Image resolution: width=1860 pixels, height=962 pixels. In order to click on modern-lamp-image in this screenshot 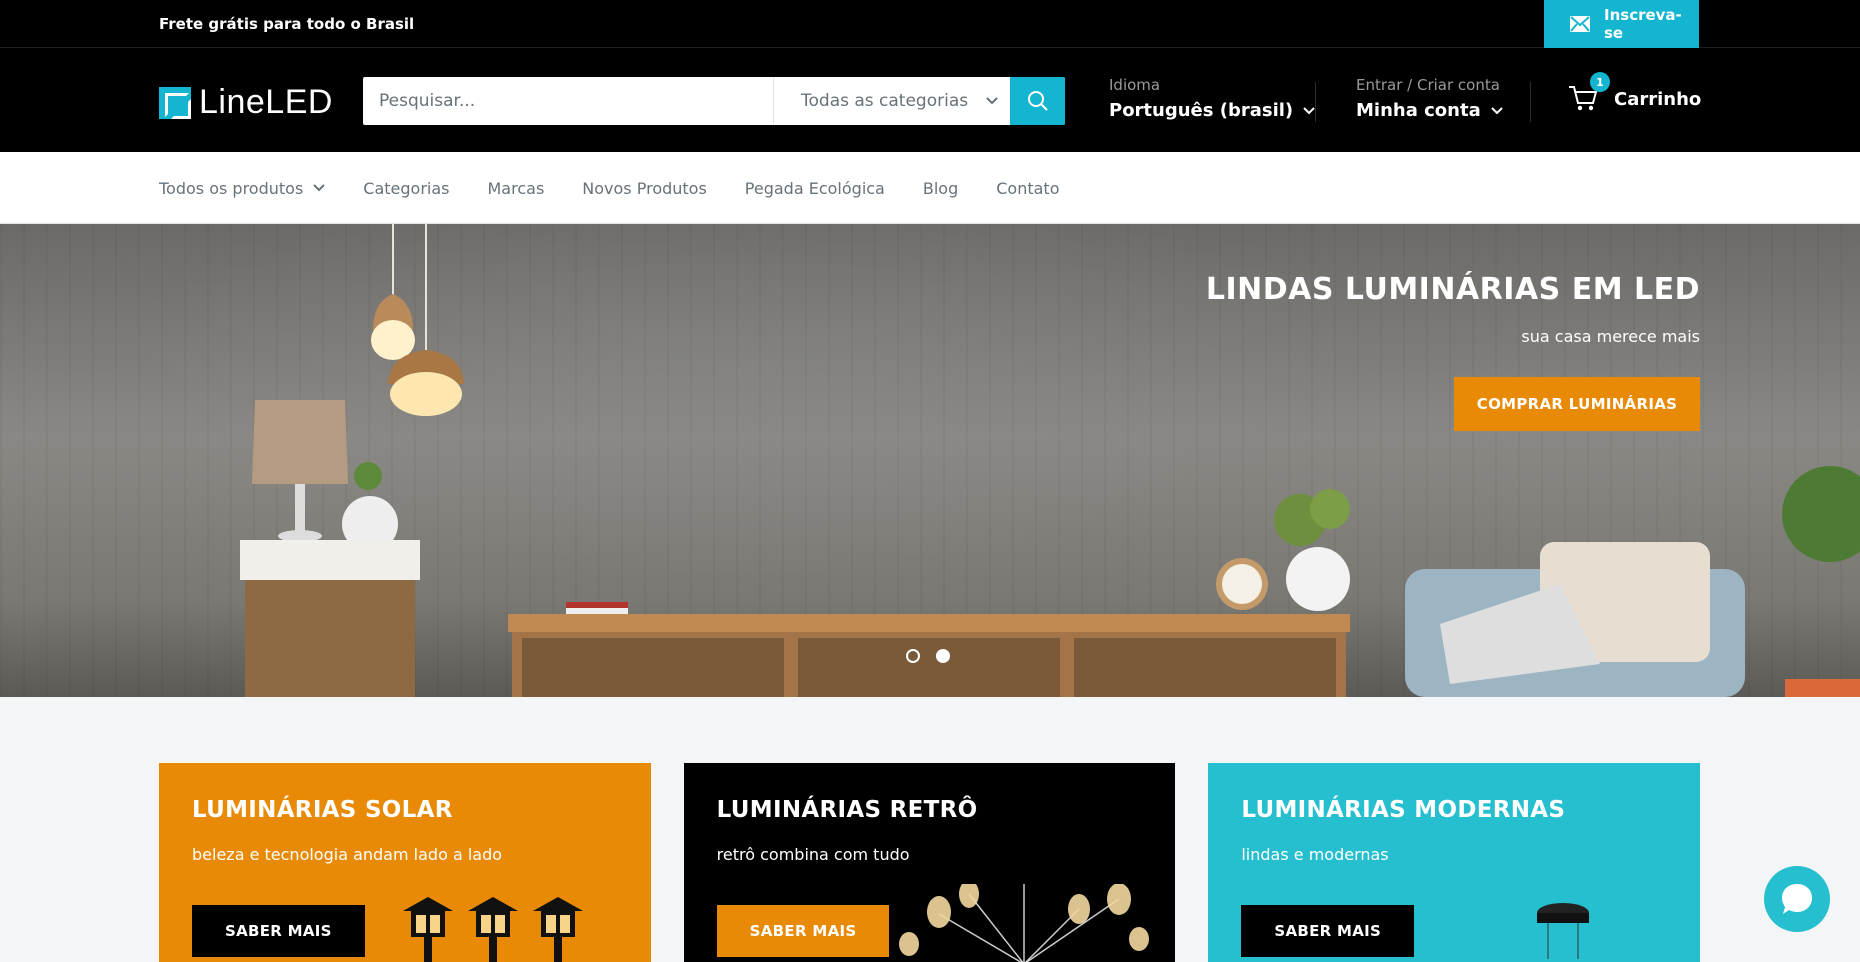, I will do `click(1563, 931)`.